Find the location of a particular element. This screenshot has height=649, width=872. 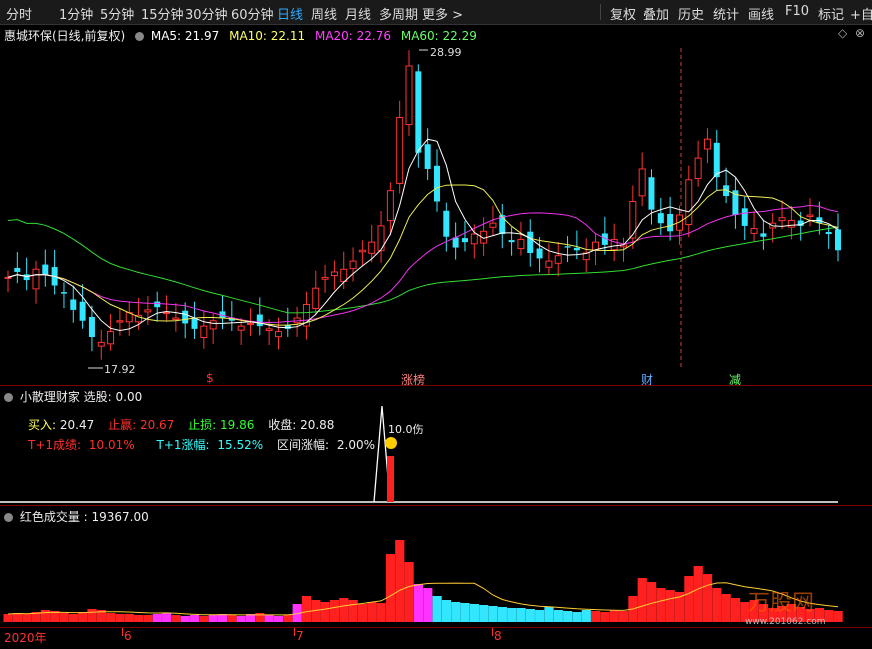

f10-button: F10 is located at coordinates (797, 11).